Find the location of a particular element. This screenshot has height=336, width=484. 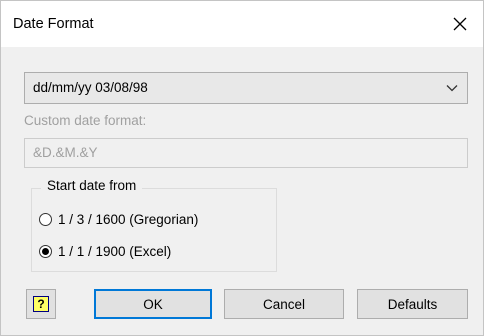

radio-button-selected is located at coordinates (45, 251).